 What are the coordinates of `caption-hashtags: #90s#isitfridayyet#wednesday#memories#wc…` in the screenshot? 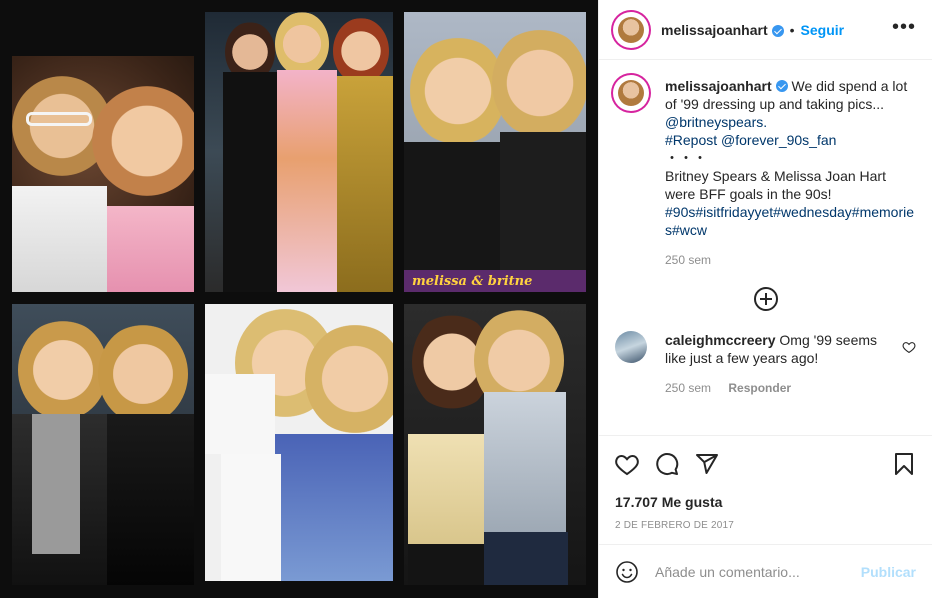 It's located at (789, 221).